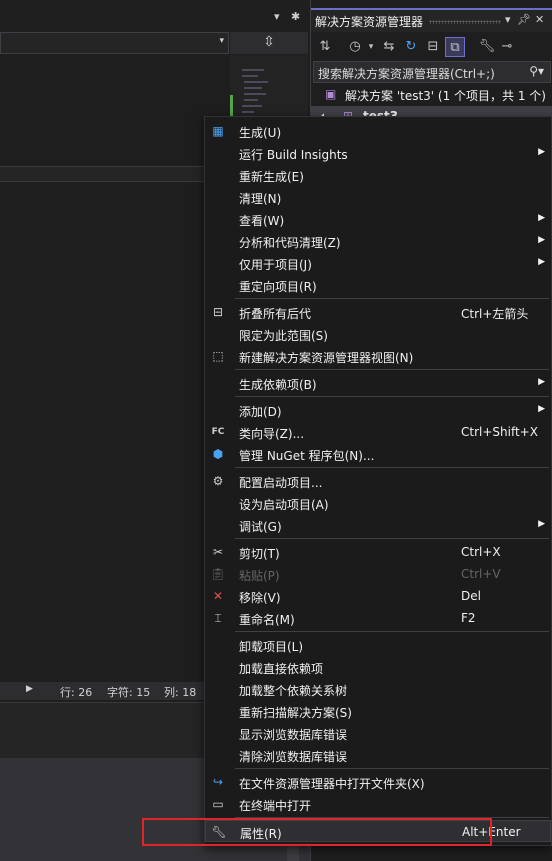 The width and height of the screenshot is (552, 861). I want to click on menu-item-rebuild: 重新生成(E), so click(378, 175).